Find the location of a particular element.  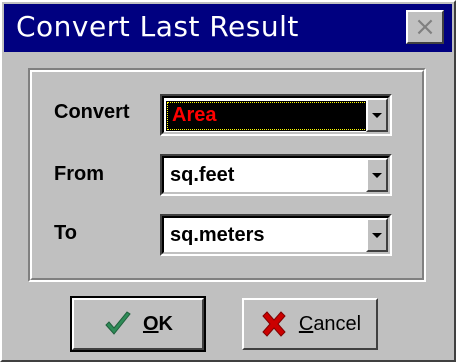

convert-label: Convert is located at coordinates (92, 112).